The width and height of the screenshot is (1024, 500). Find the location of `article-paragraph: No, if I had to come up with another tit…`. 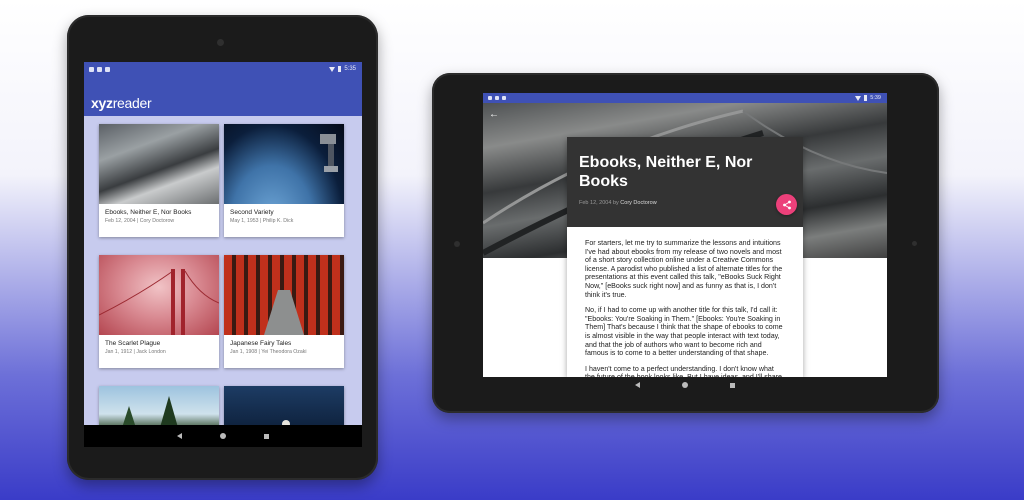

article-paragraph: No, if I had to come up with another tit… is located at coordinates (684, 332).